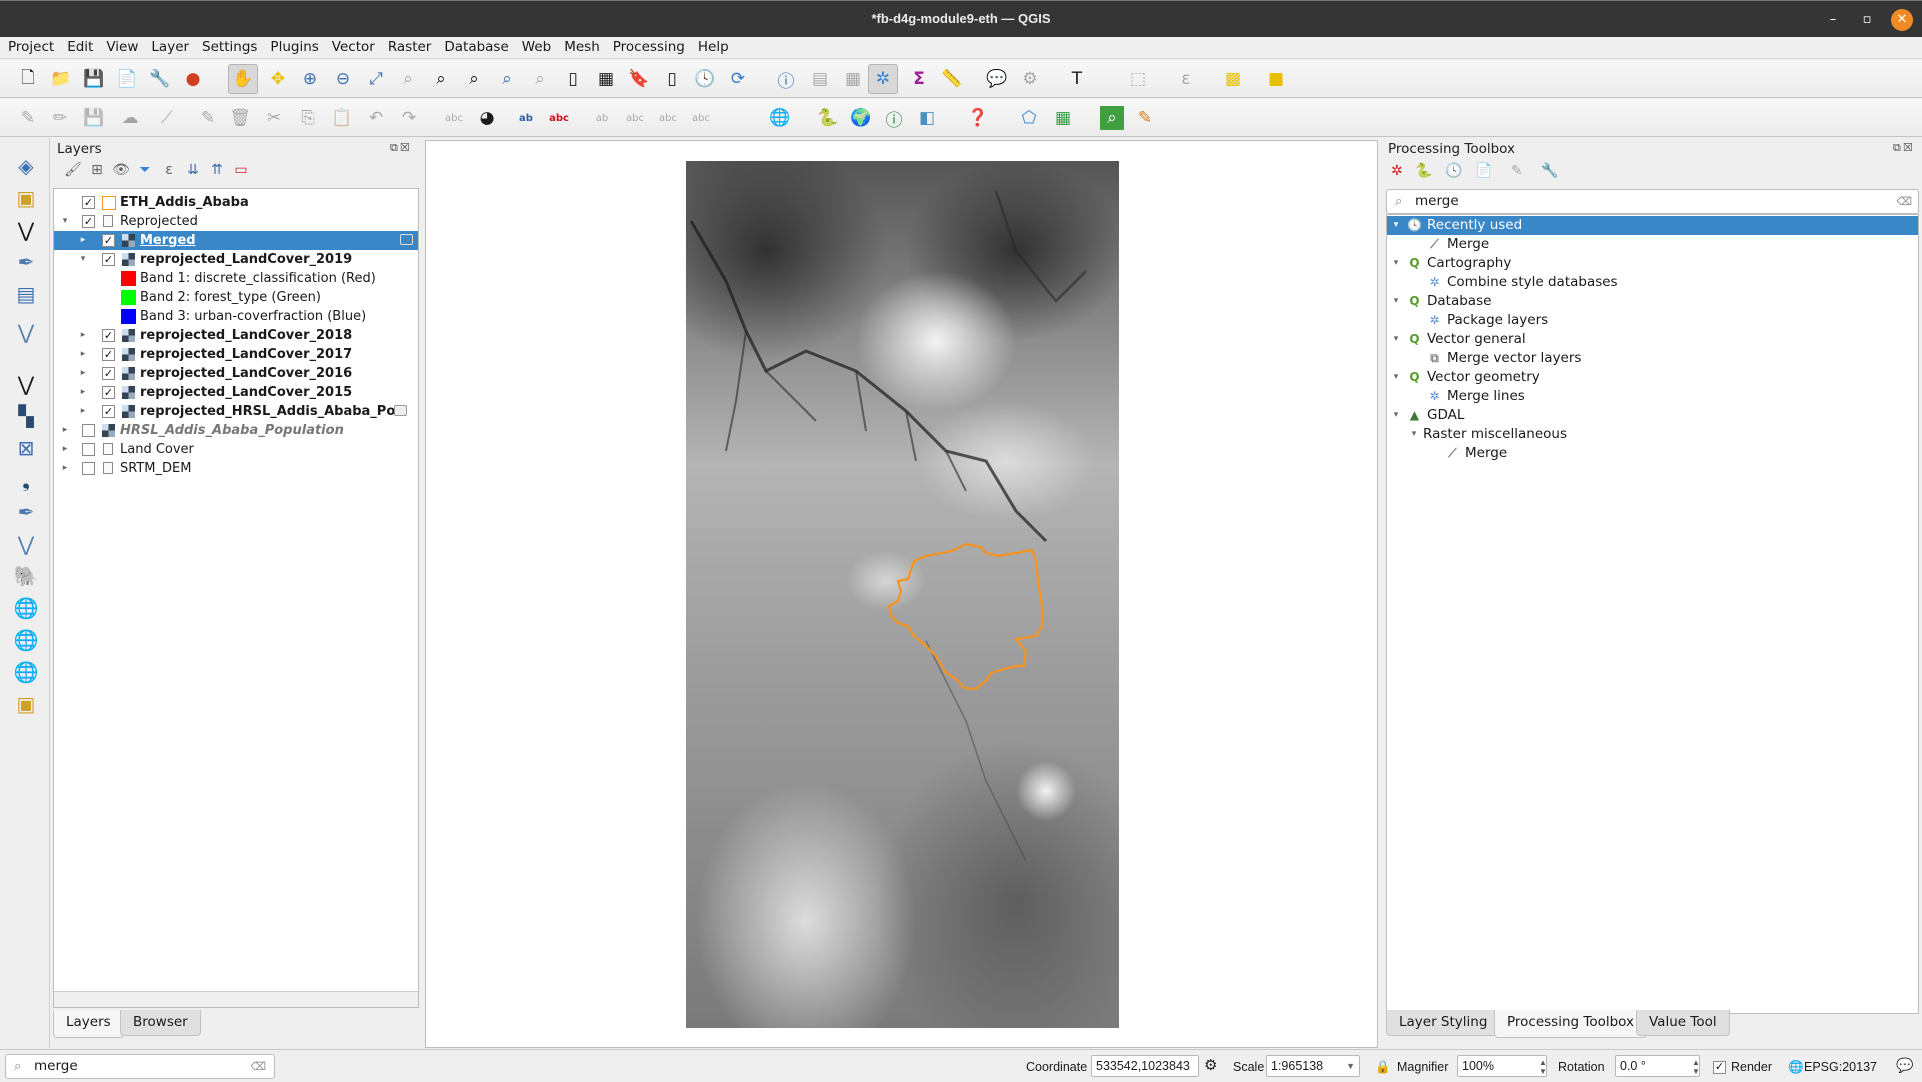  I want to click on raster-indicator-icon, so click(406, 239).